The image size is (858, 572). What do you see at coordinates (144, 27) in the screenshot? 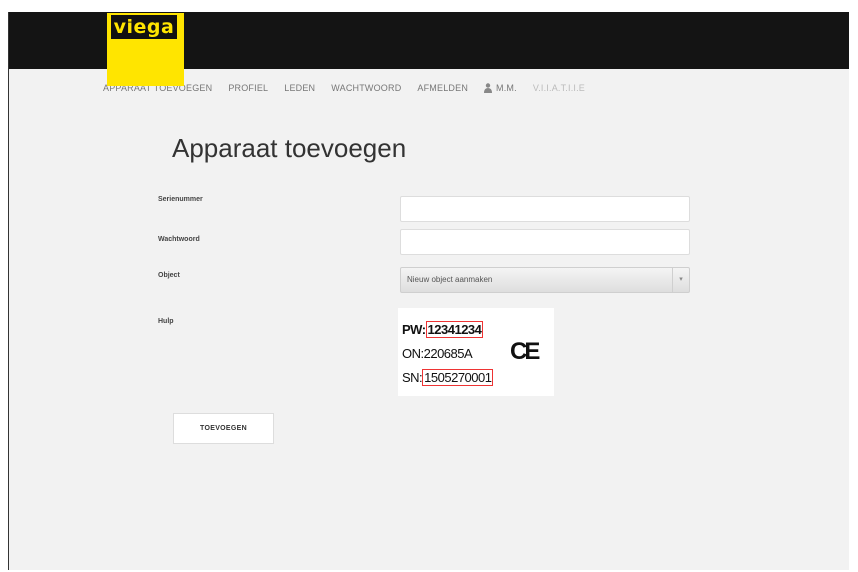
I see `logo-text: viega` at bounding box center [144, 27].